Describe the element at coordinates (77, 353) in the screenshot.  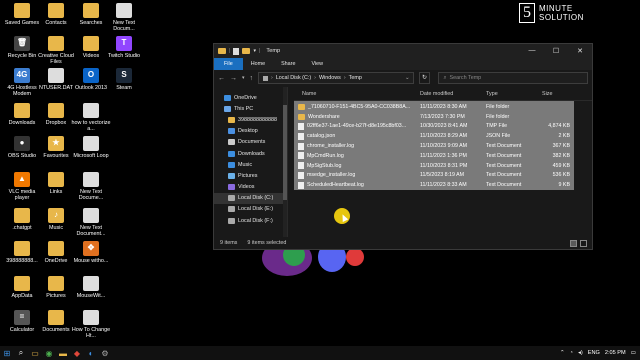
I see `app-icon: ◆` at that location.